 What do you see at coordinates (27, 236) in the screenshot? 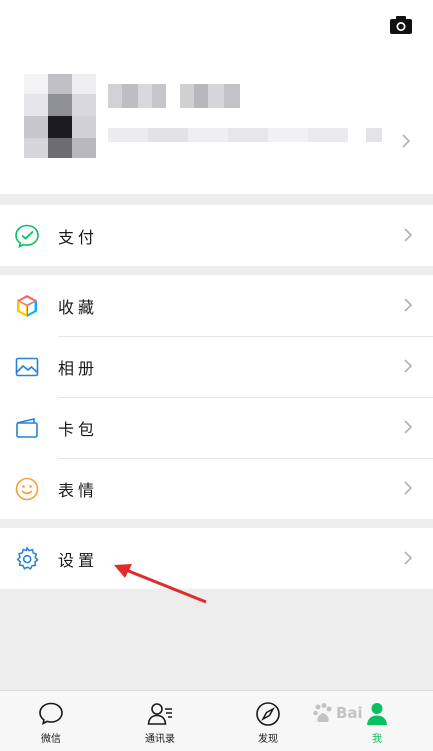
I see `pay-icon` at bounding box center [27, 236].